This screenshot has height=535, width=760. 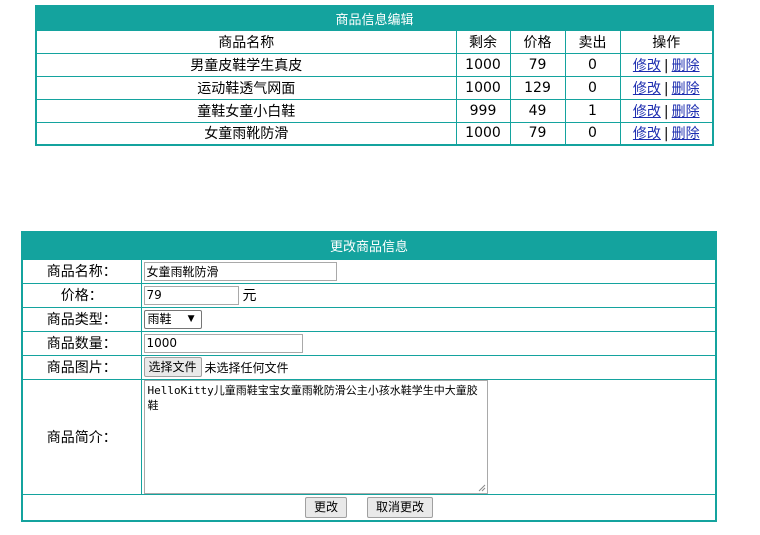 I want to click on product-price: 49, so click(x=537, y=110).